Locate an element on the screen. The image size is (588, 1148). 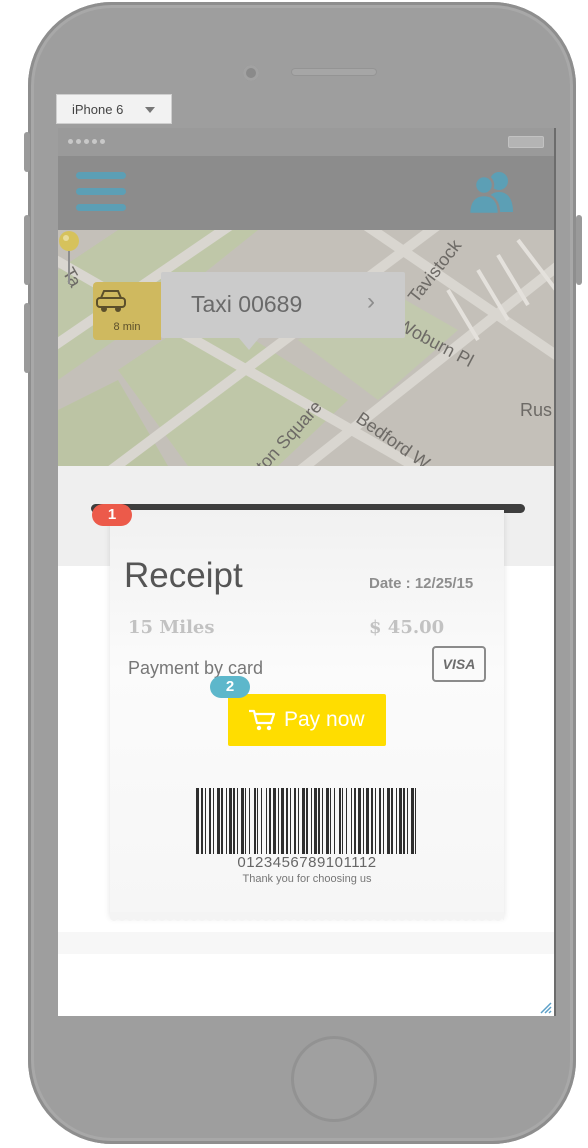
callout-pointer is located at coordinates (249, 344).